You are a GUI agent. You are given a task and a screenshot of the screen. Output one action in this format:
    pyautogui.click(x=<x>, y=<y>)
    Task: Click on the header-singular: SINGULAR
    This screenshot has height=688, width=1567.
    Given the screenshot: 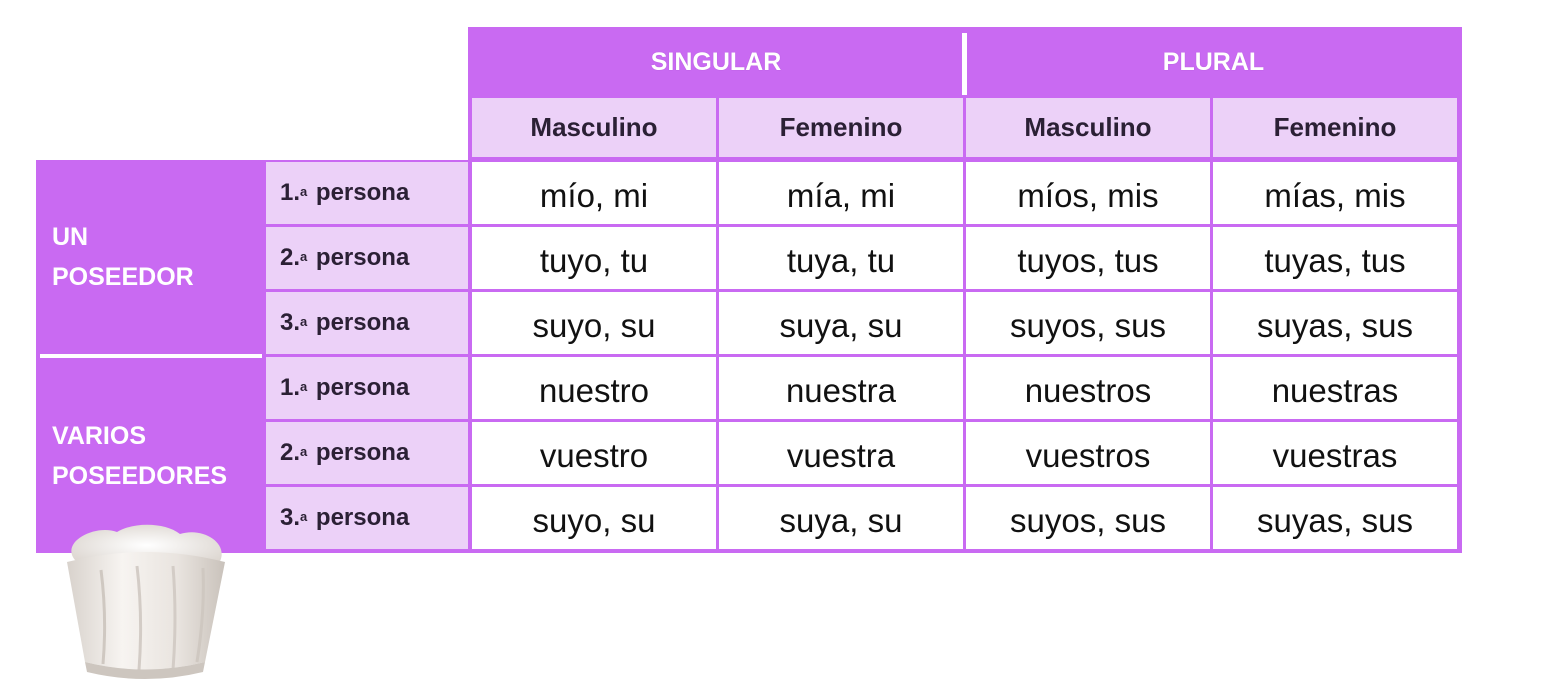 What is the action you would take?
    pyautogui.click(x=716, y=62)
    